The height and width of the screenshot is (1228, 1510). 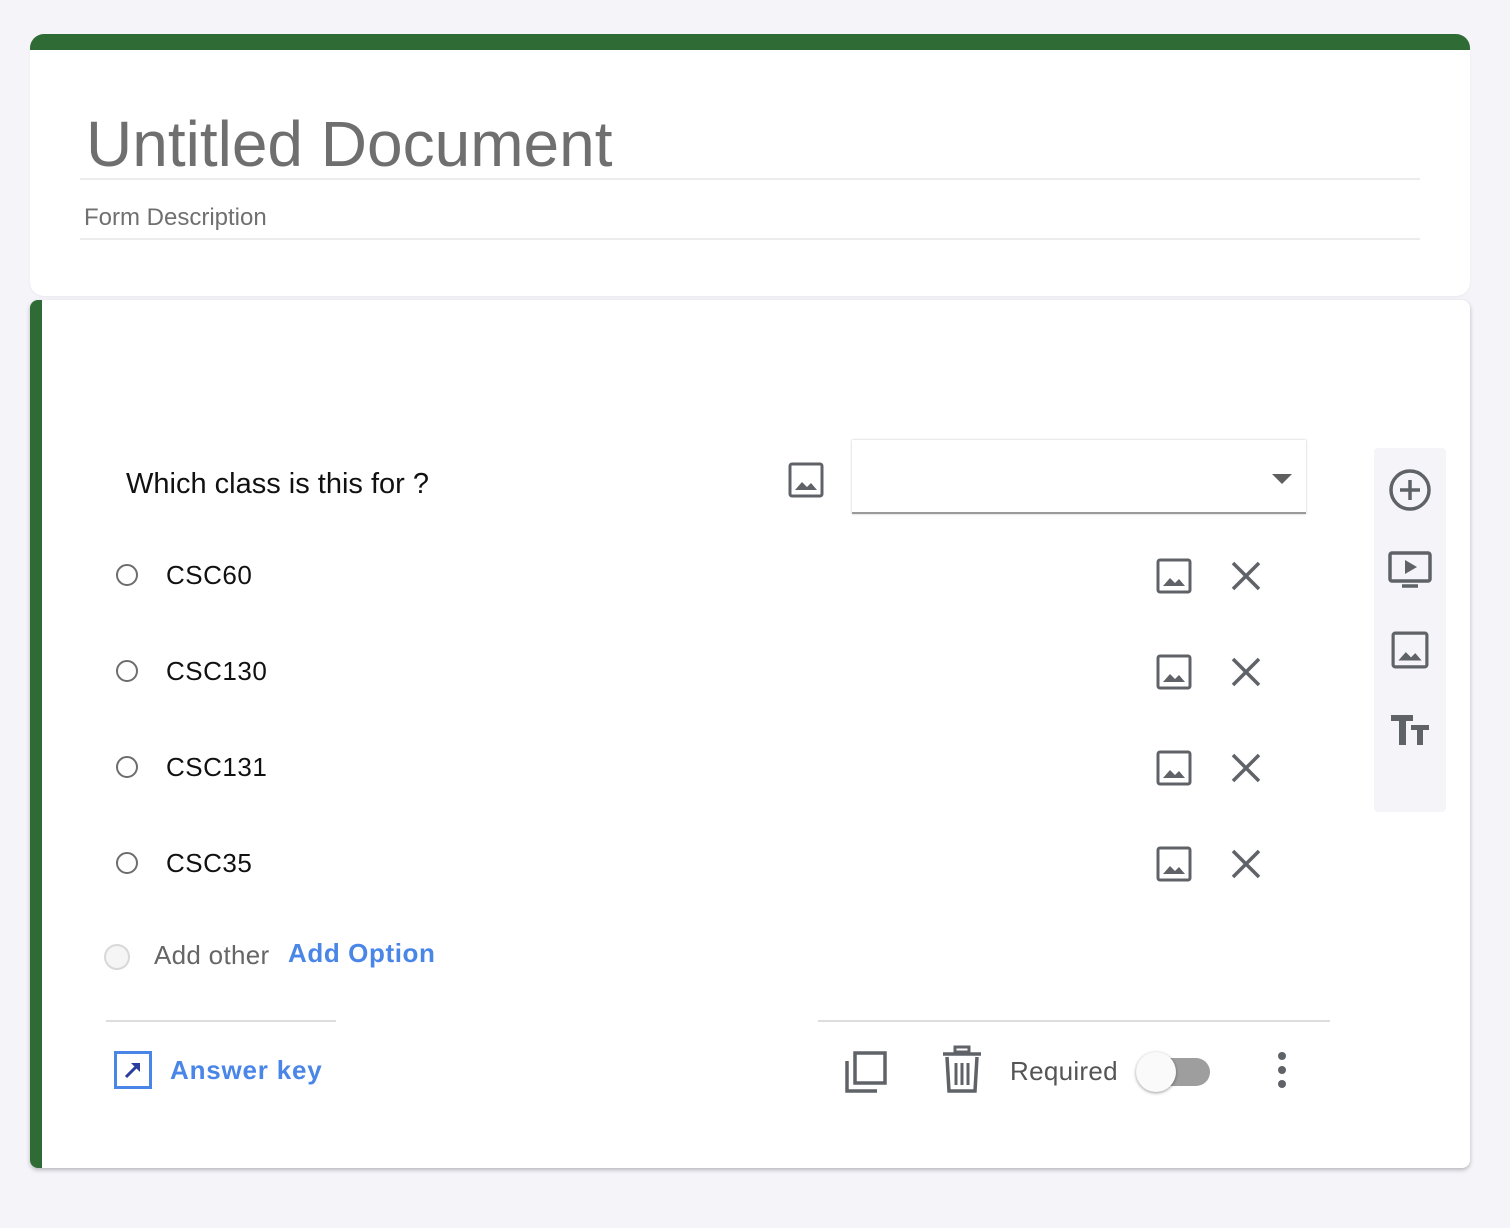 I want to click on add-option-button: Add Option, so click(x=362, y=953).